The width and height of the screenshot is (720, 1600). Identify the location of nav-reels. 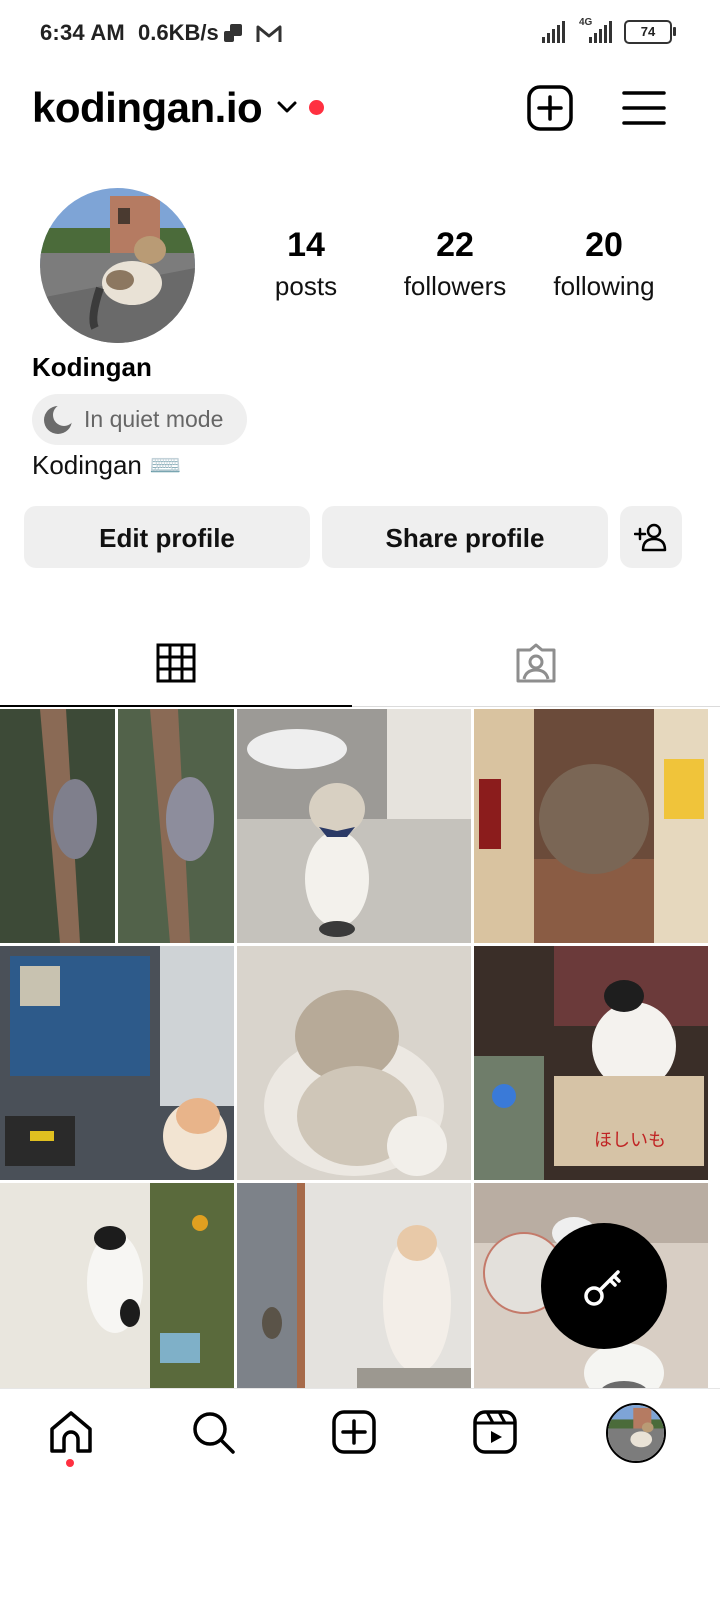
(495, 1432).